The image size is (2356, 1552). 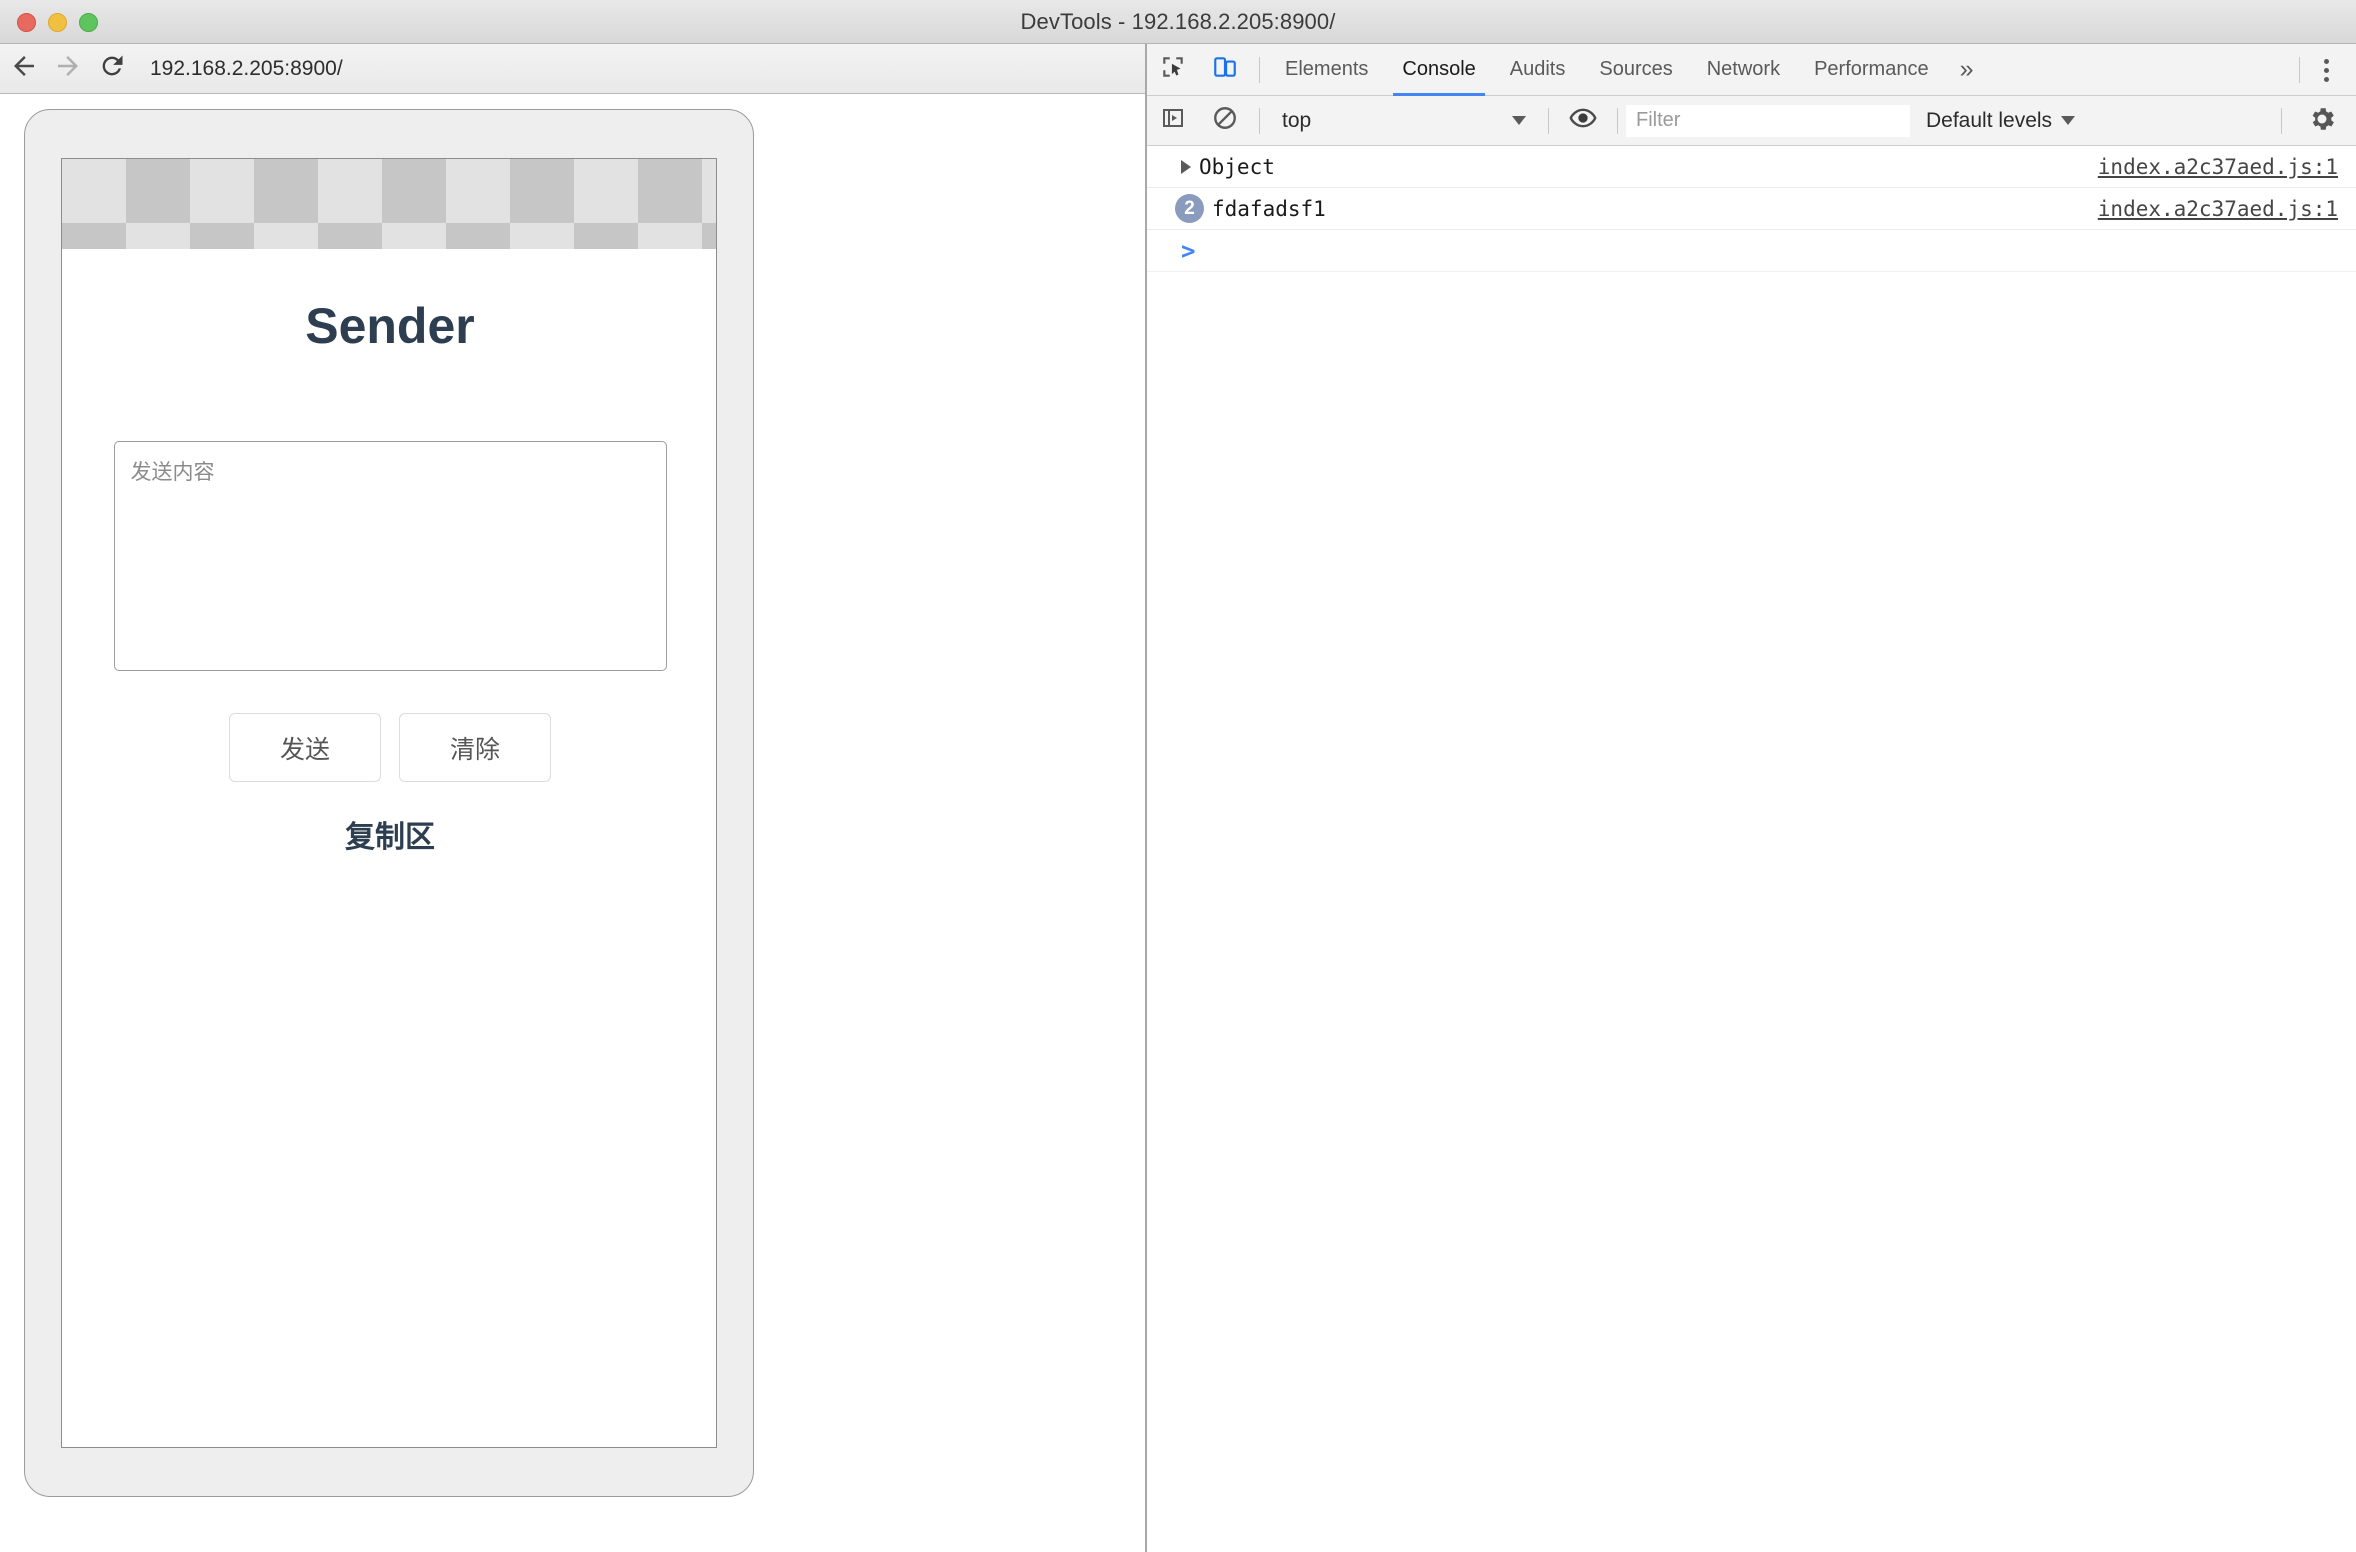 I want to click on clear-console-button, so click(x=1225, y=121).